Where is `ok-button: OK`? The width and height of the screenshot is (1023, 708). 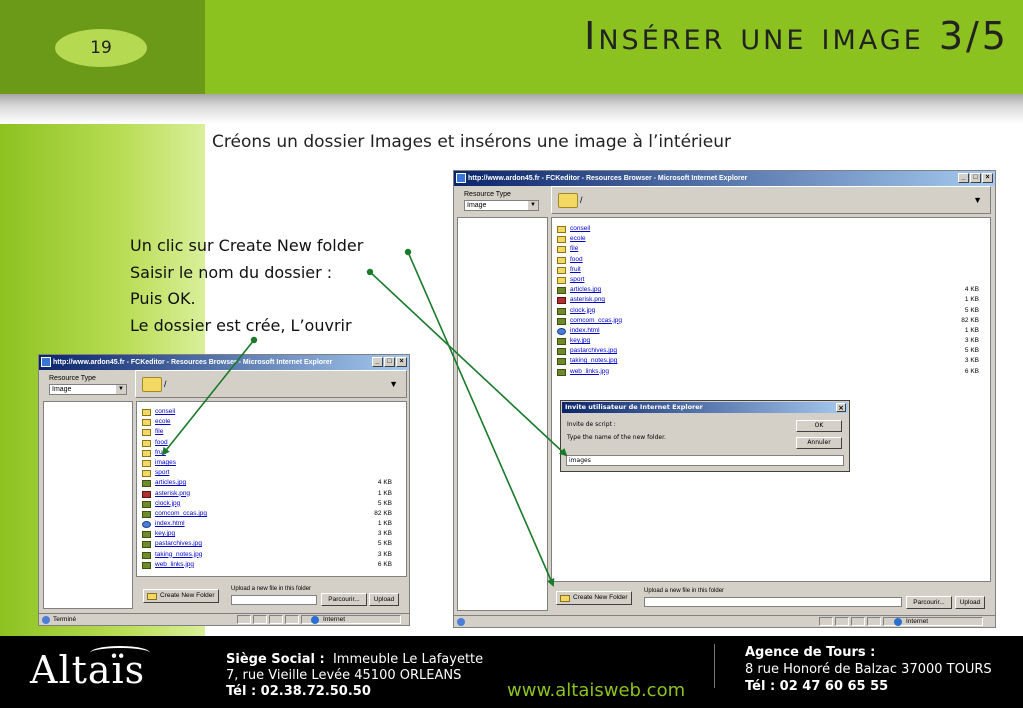
ok-button: OK is located at coordinates (819, 426).